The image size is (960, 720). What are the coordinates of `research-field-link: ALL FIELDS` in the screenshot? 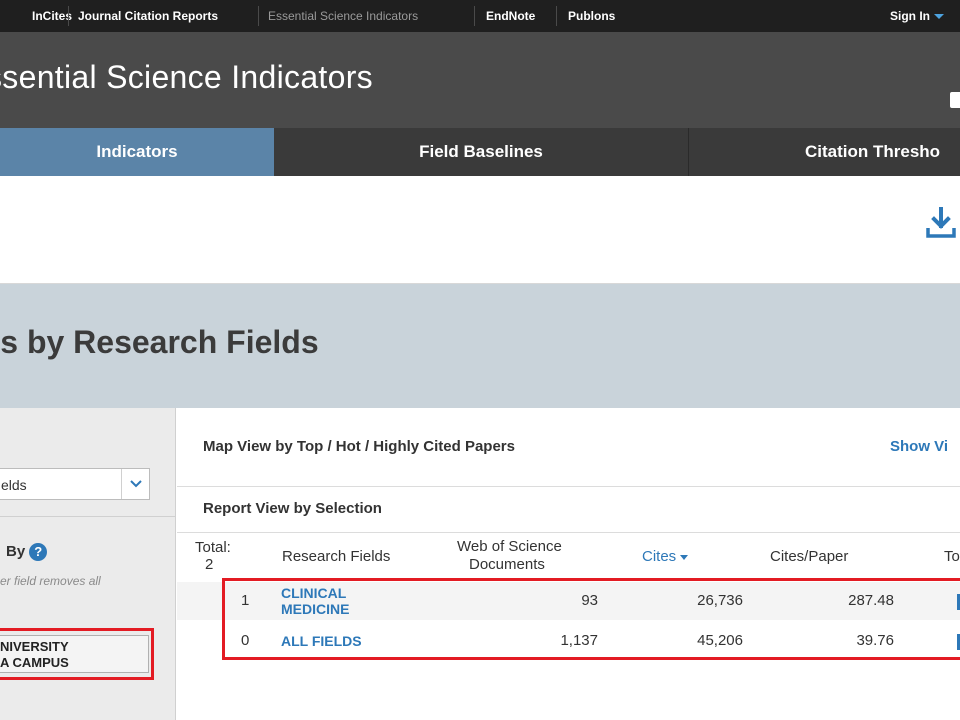 It's located at (321, 641).